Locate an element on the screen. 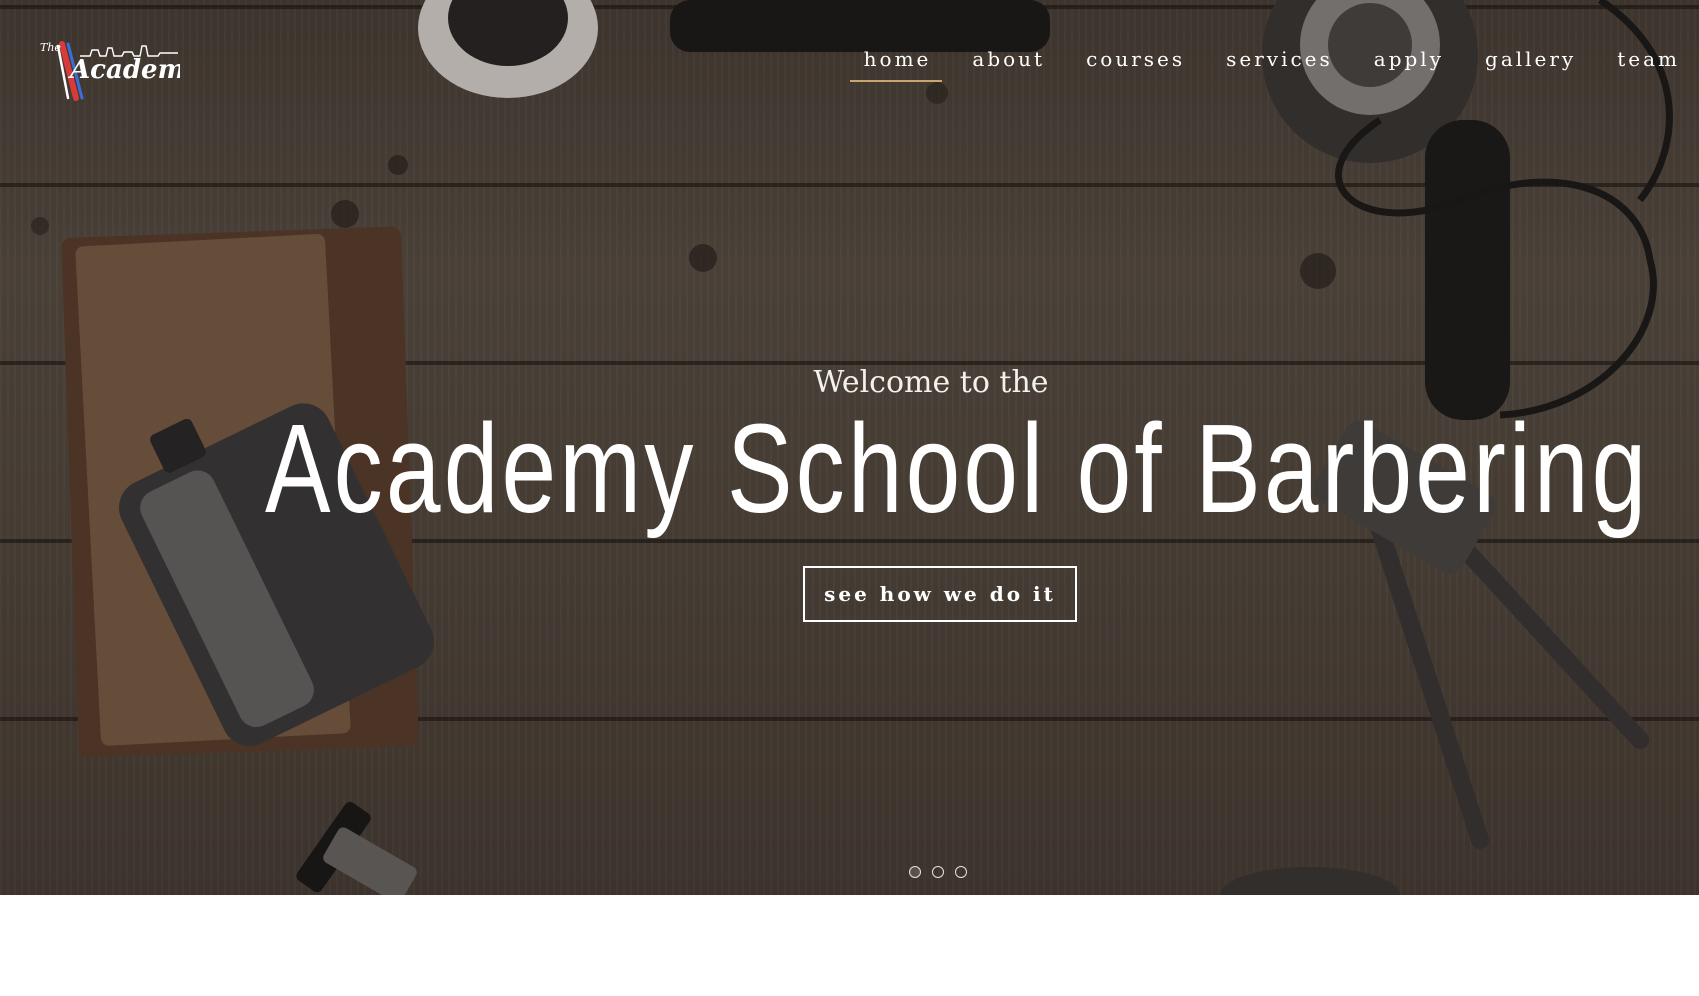 Image resolution: width=1699 pixels, height=996 pixels. slider-pagination is located at coordinates (938, 872).